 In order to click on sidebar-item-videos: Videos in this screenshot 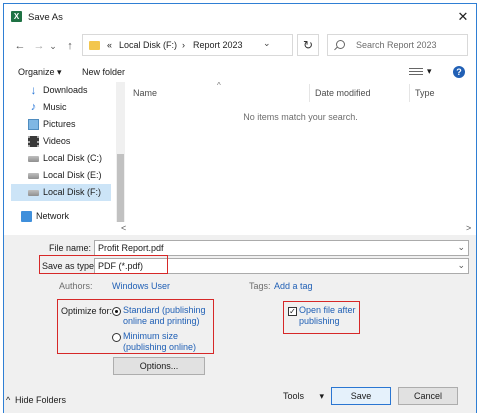, I will do `click(61, 141)`.